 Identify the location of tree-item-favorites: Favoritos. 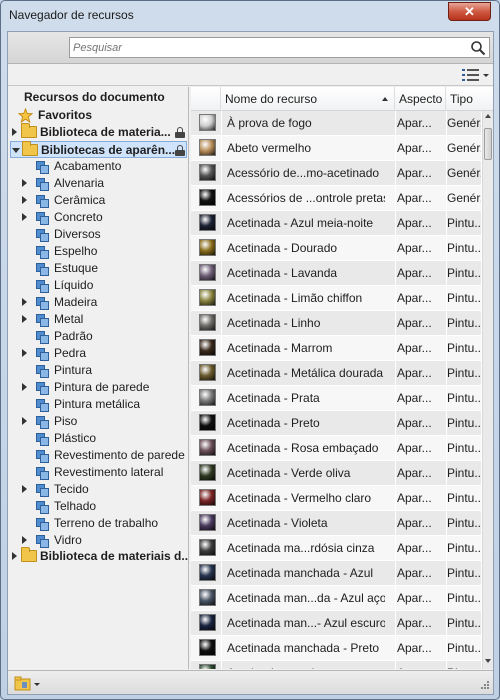
(98, 115).